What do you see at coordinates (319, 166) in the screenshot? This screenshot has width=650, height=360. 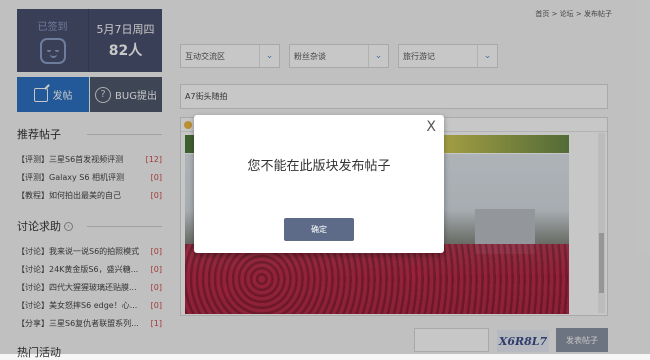 I see `dialog-message: 您不能在此版块发布帖子` at bounding box center [319, 166].